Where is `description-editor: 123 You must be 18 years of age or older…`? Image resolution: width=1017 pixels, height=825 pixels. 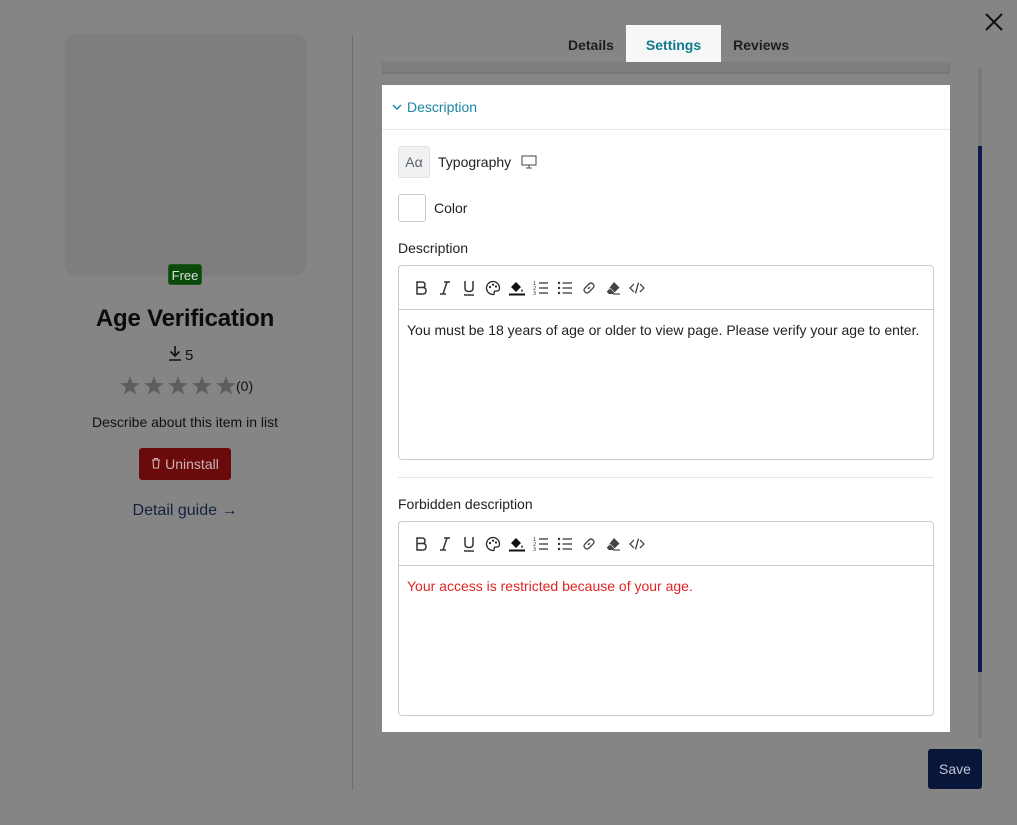 description-editor: 123 You must be 18 years of age or older… is located at coordinates (666, 362).